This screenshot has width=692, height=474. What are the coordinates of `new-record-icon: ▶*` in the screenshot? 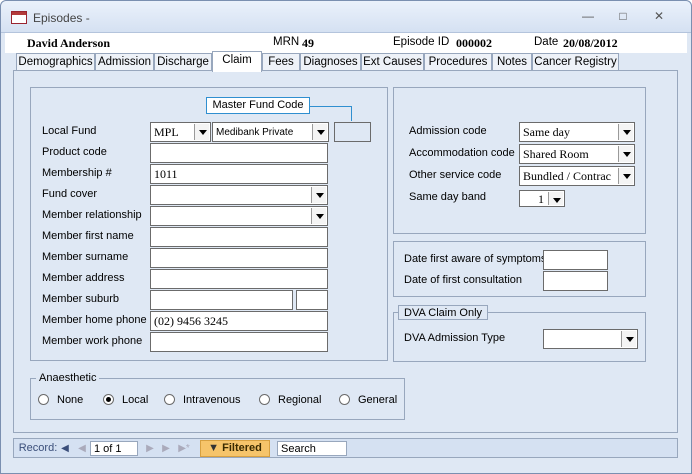 It's located at (184, 448).